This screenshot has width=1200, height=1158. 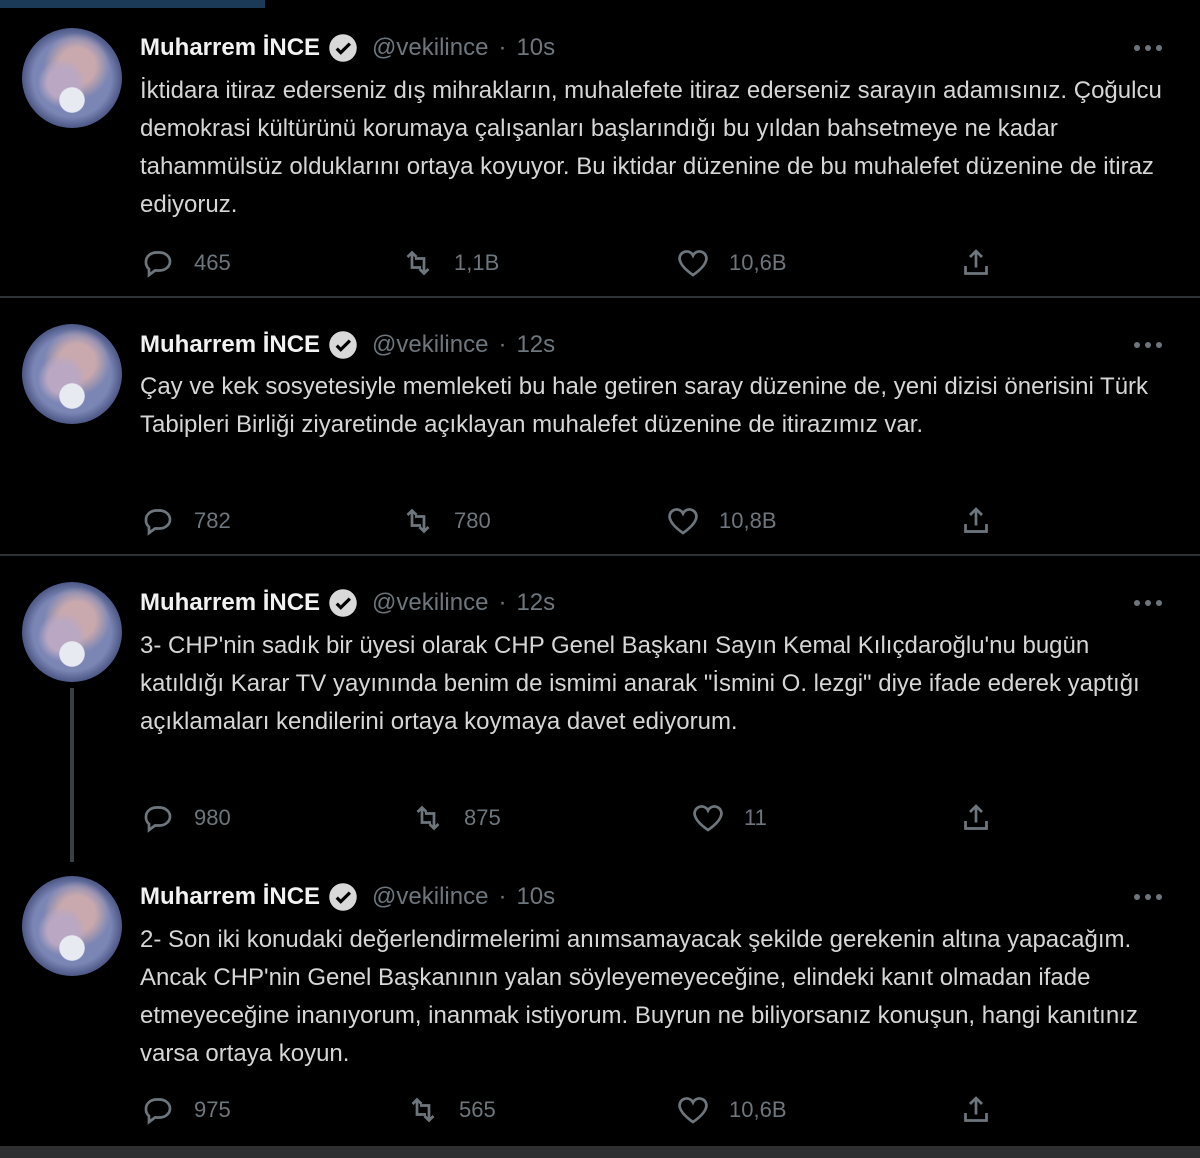 What do you see at coordinates (477, 1109) in the screenshot?
I see `retweet-count: 565` at bounding box center [477, 1109].